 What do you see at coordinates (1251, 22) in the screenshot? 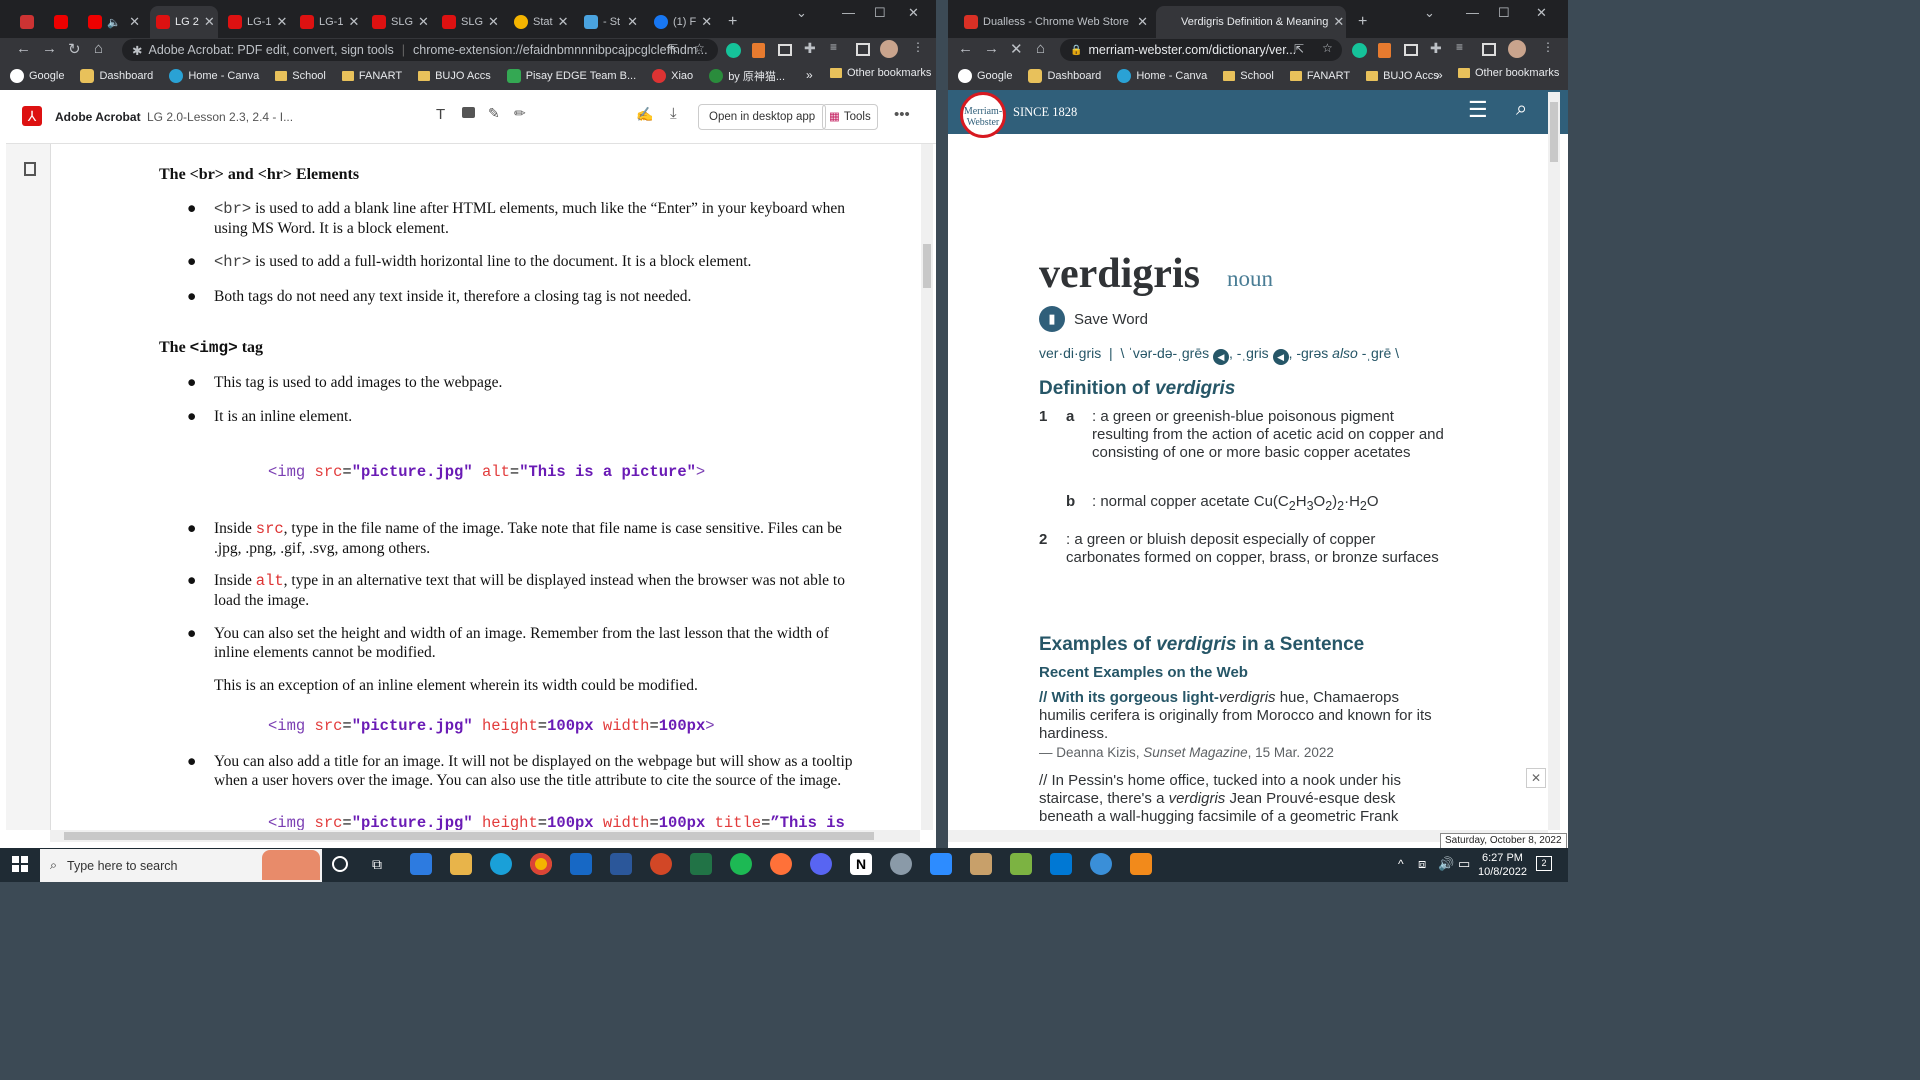
I see `tab-verdigris: Verdigris Definition & Meaning ✕` at bounding box center [1251, 22].